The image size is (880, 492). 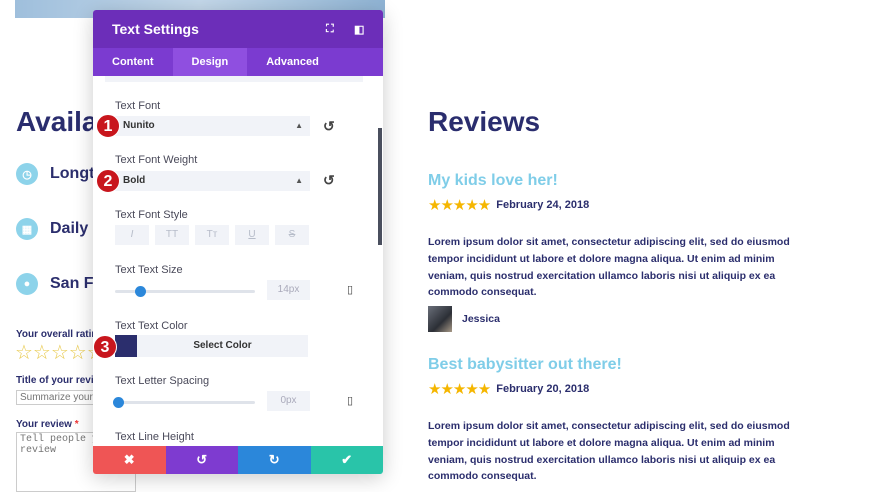 I want to click on review-meta: ★★★★★ February 24, 2018, so click(x=508, y=205).